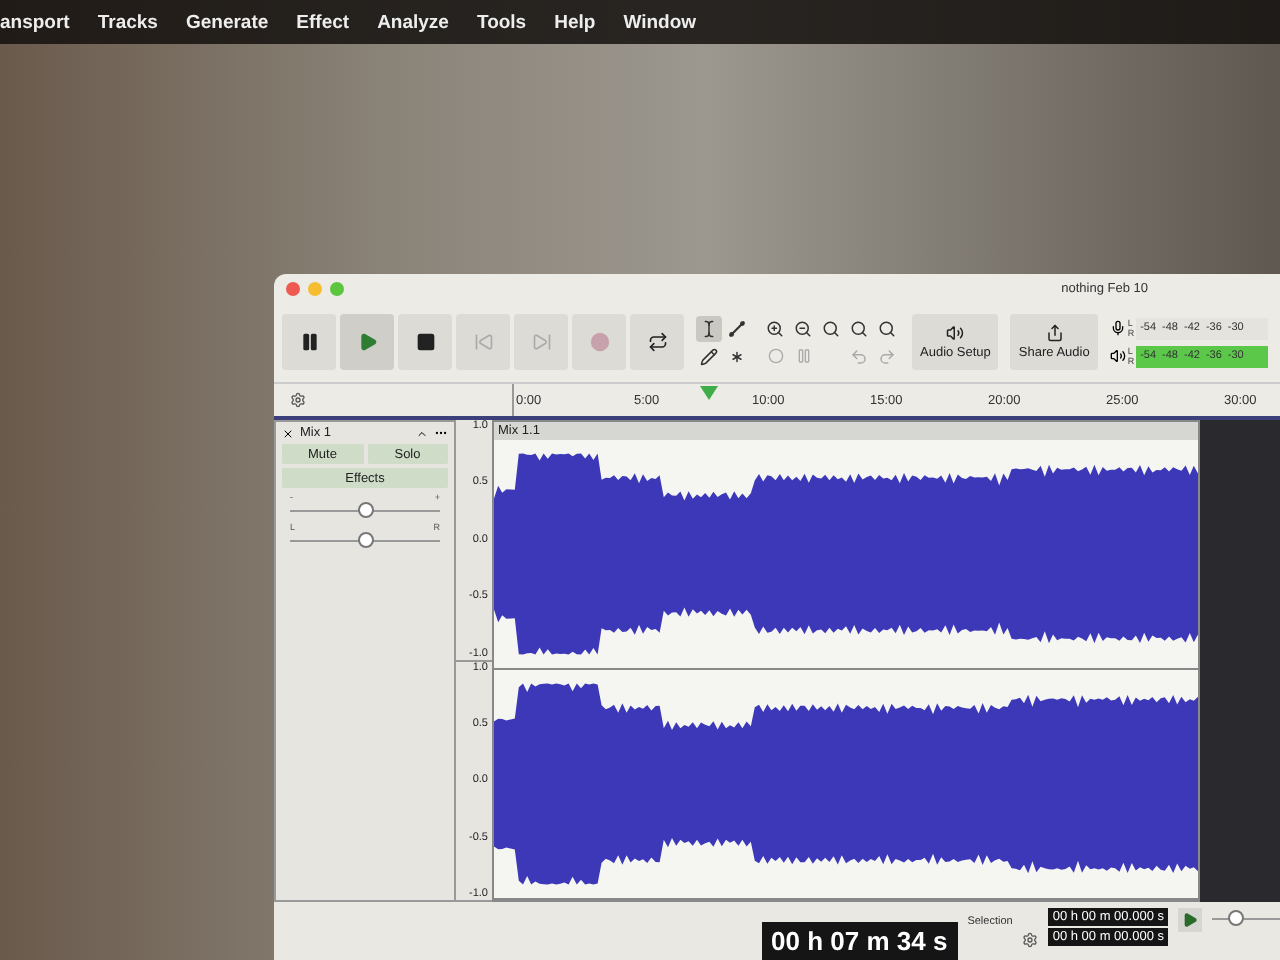 The image size is (1280, 960). I want to click on record-icon, so click(599, 342).